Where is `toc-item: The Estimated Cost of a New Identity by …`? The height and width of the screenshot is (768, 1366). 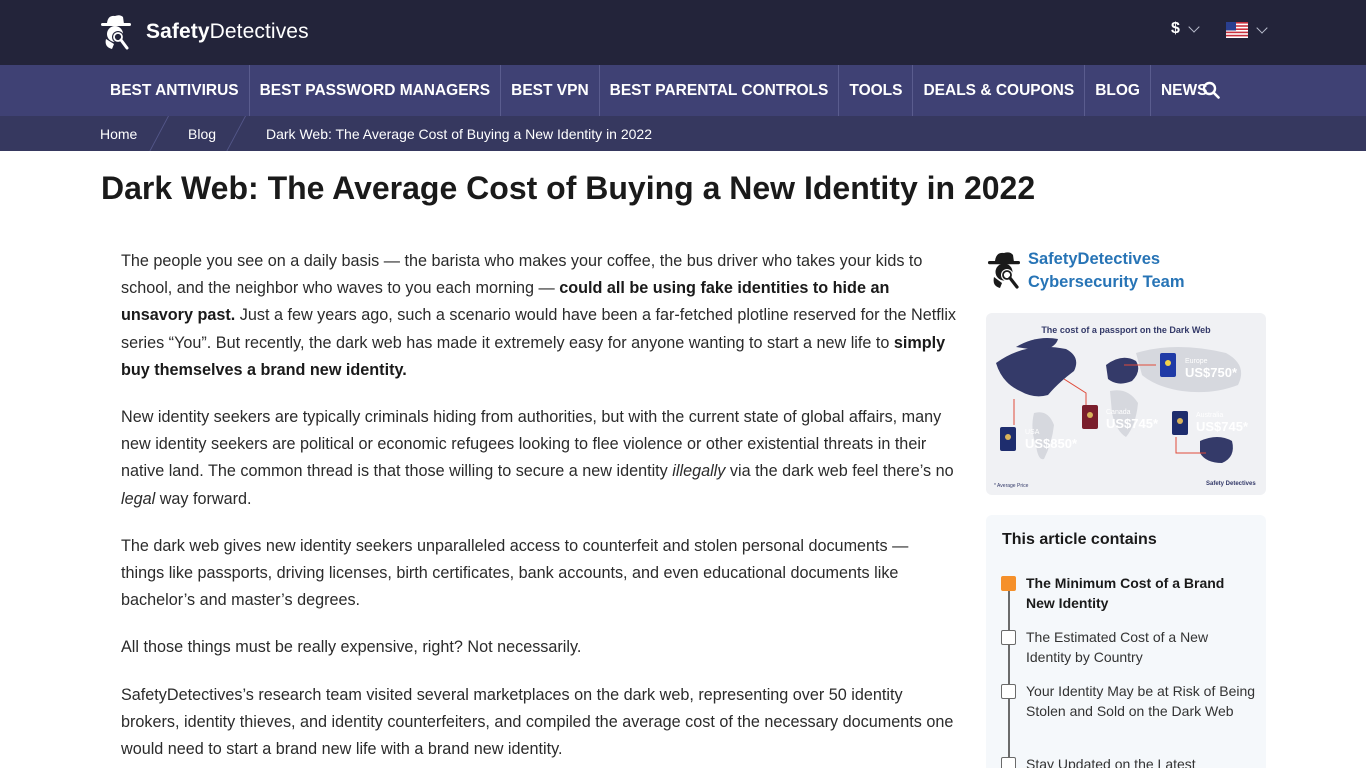 toc-item: The Estimated Cost of a New Identity by … is located at coordinates (1128, 647).